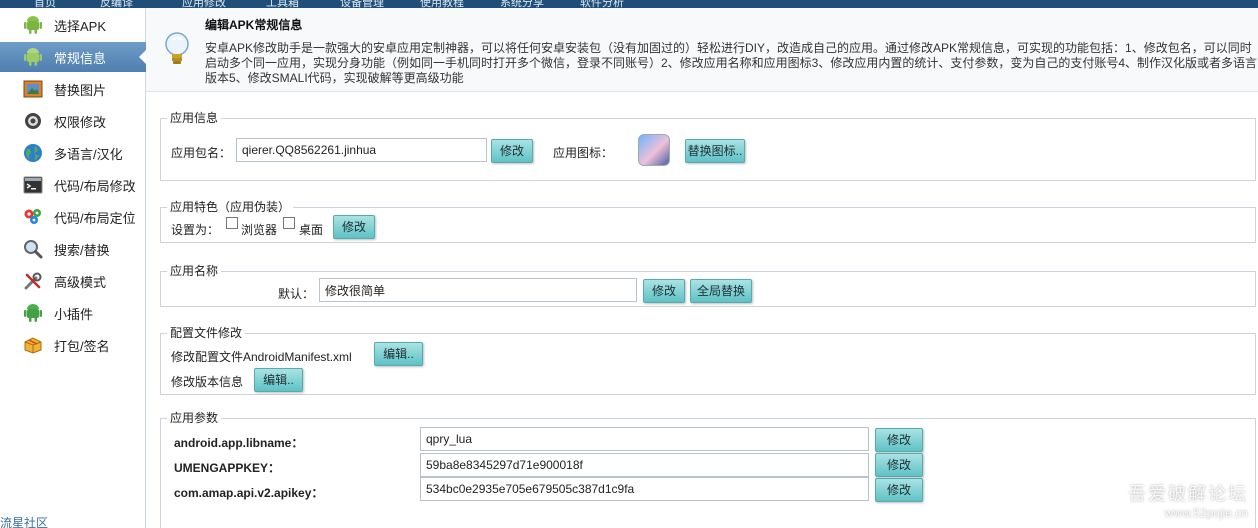  Describe the element at coordinates (296, 294) in the screenshot. I see `default-name-label: 默认：` at that location.